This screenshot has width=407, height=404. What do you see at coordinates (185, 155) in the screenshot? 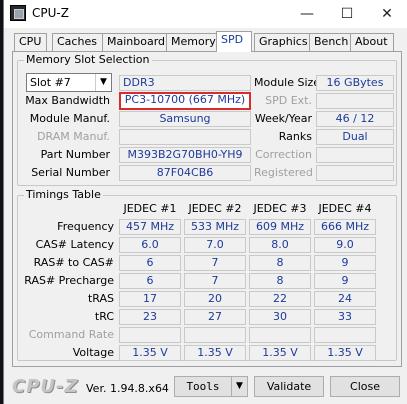
I see `part-number-field: M393B2G70BH0-YH9` at bounding box center [185, 155].